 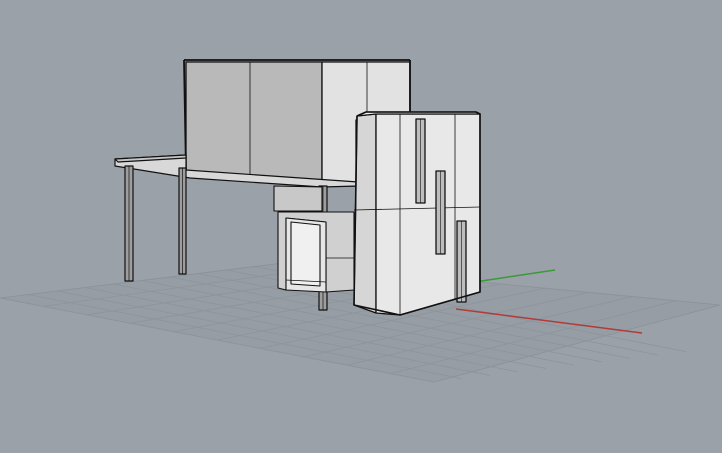 I want to click on tall-block, so click(x=417, y=213).